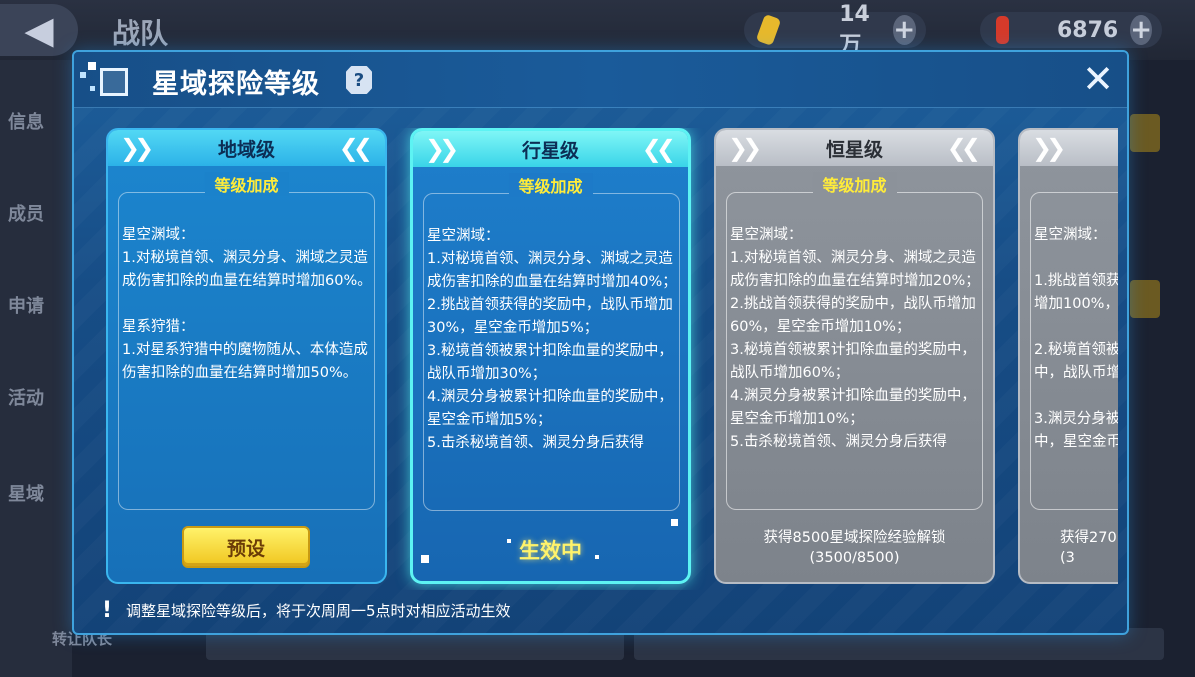 This screenshot has height=677, width=1195. I want to click on gem-value: 6876, so click(1087, 30).